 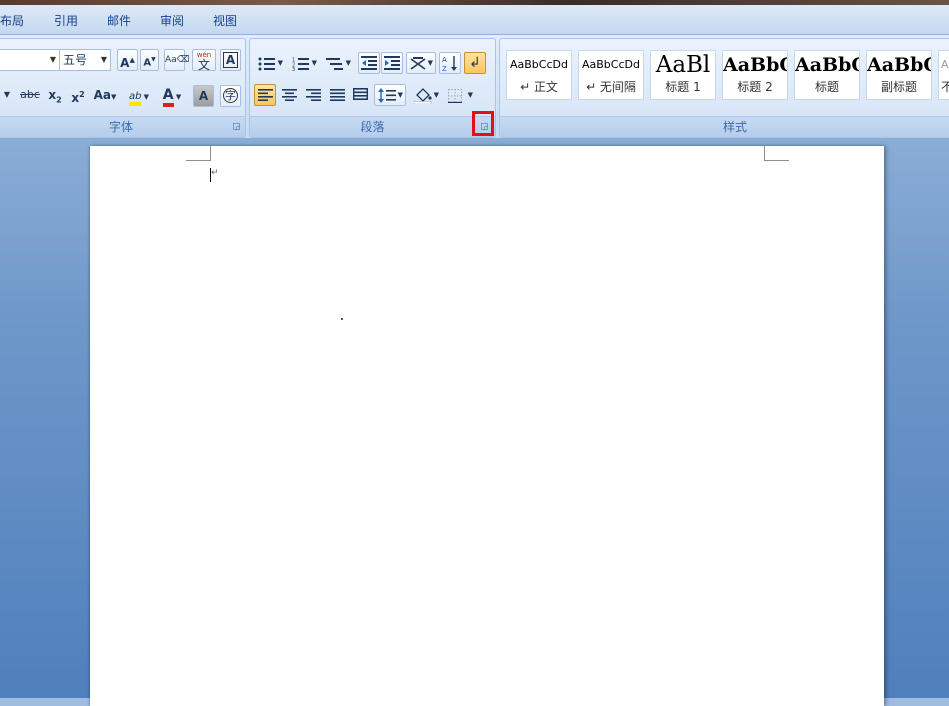 What do you see at coordinates (755, 87) in the screenshot?
I see `style-name: 标题 2` at bounding box center [755, 87].